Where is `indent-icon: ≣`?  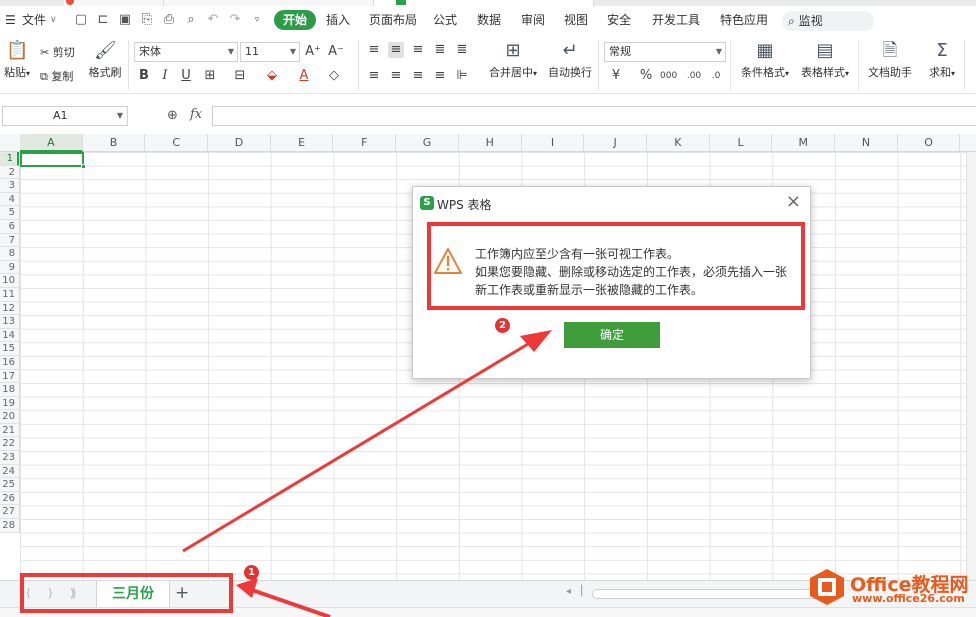
indent-icon: ≣ is located at coordinates (462, 50).